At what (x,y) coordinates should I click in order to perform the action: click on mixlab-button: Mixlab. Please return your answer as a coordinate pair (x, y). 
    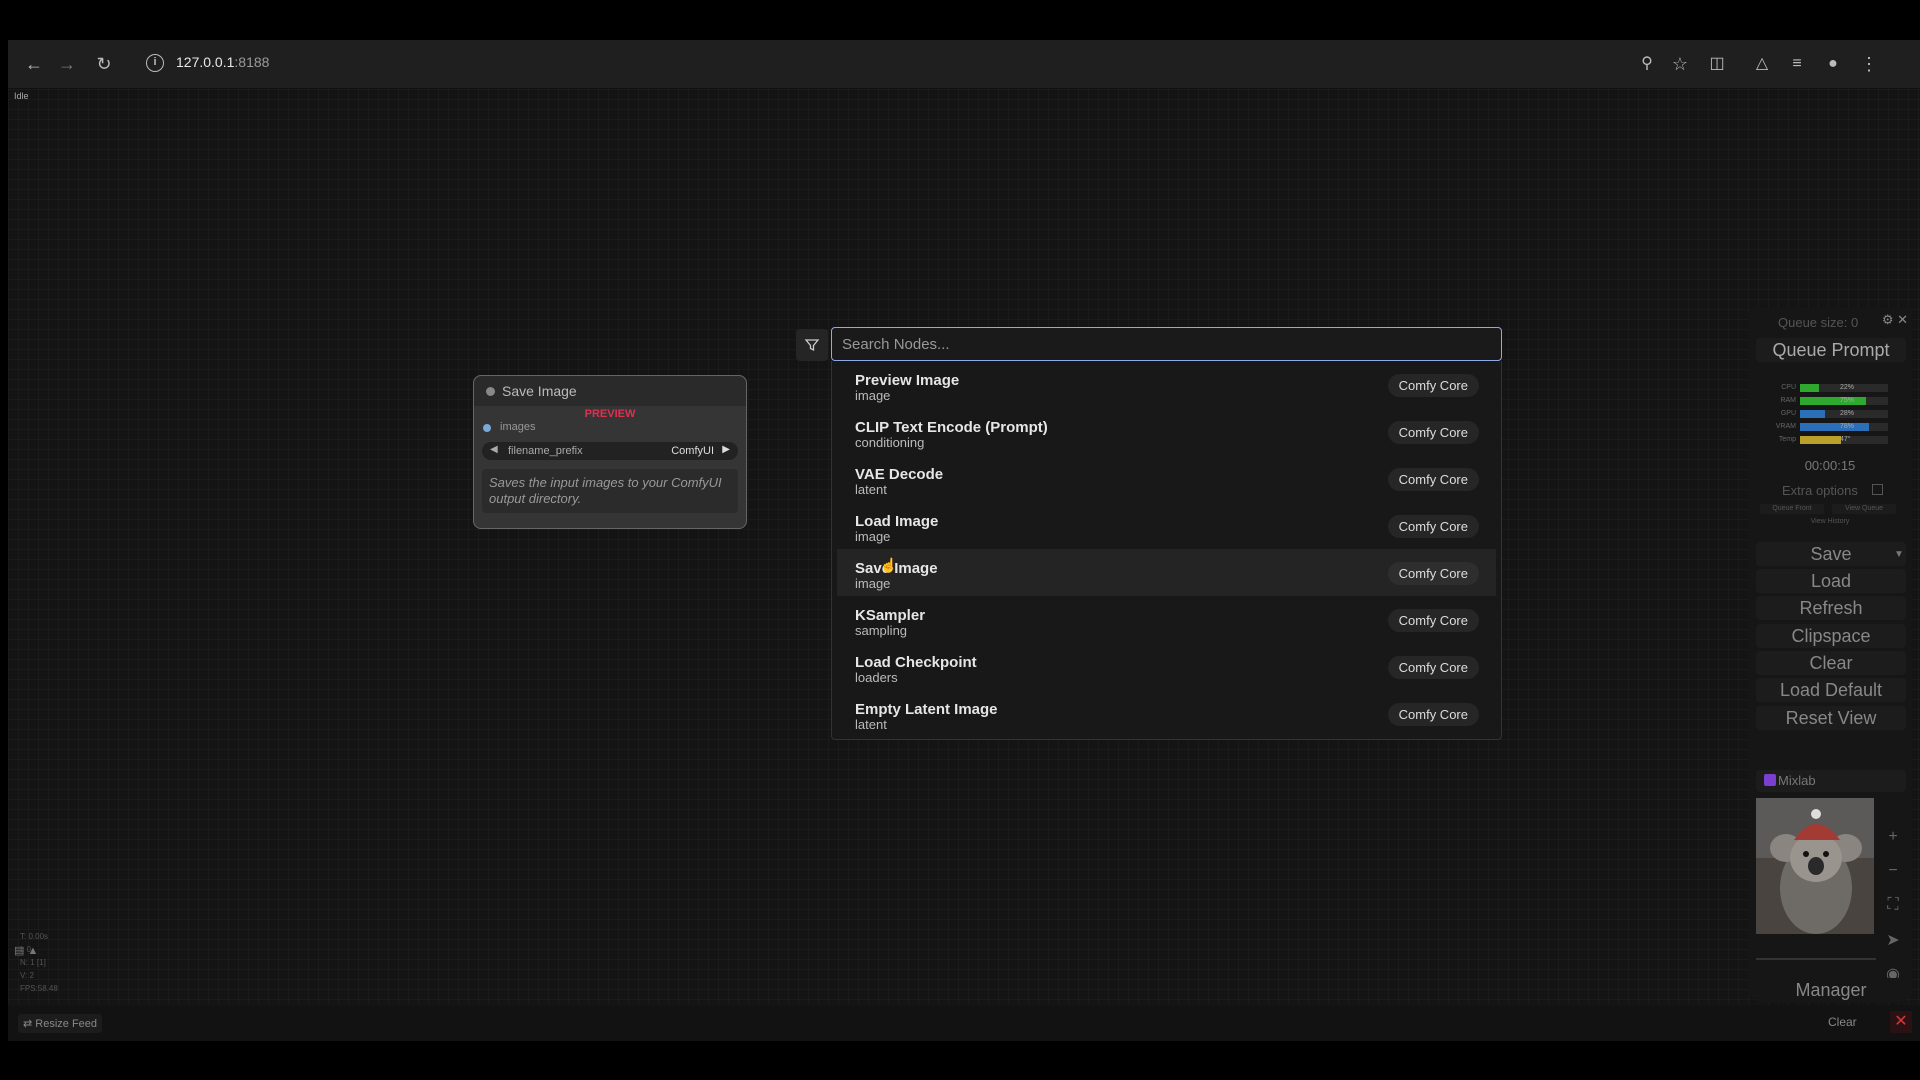
    Looking at the image, I should click on (1831, 781).